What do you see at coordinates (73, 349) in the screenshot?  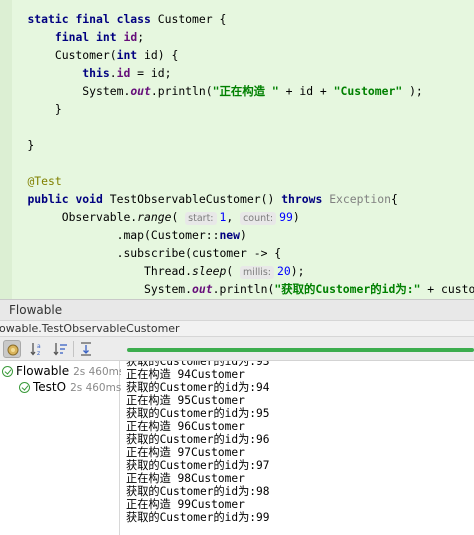 I see `toolbar-separator` at bounding box center [73, 349].